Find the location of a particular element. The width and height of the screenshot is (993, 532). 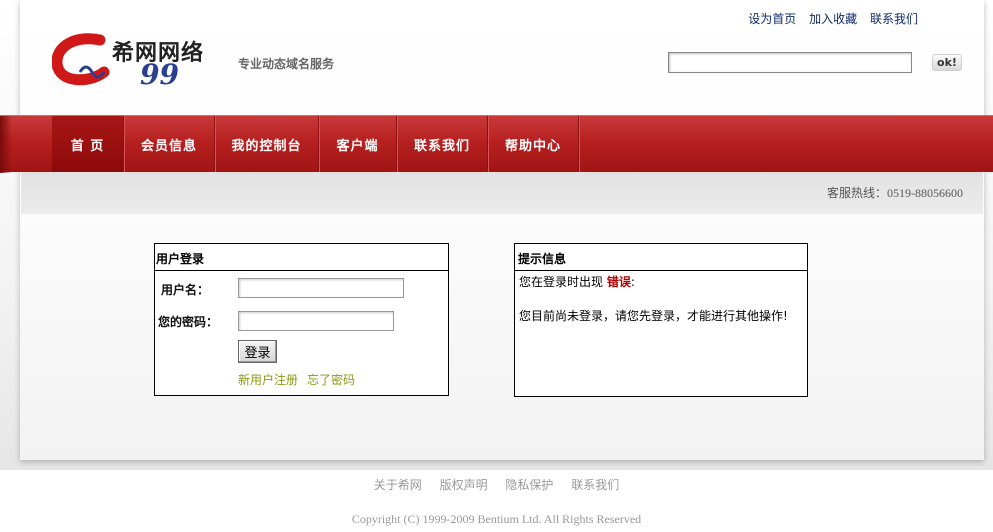

contact-us-link: 联系我们 is located at coordinates (894, 19).